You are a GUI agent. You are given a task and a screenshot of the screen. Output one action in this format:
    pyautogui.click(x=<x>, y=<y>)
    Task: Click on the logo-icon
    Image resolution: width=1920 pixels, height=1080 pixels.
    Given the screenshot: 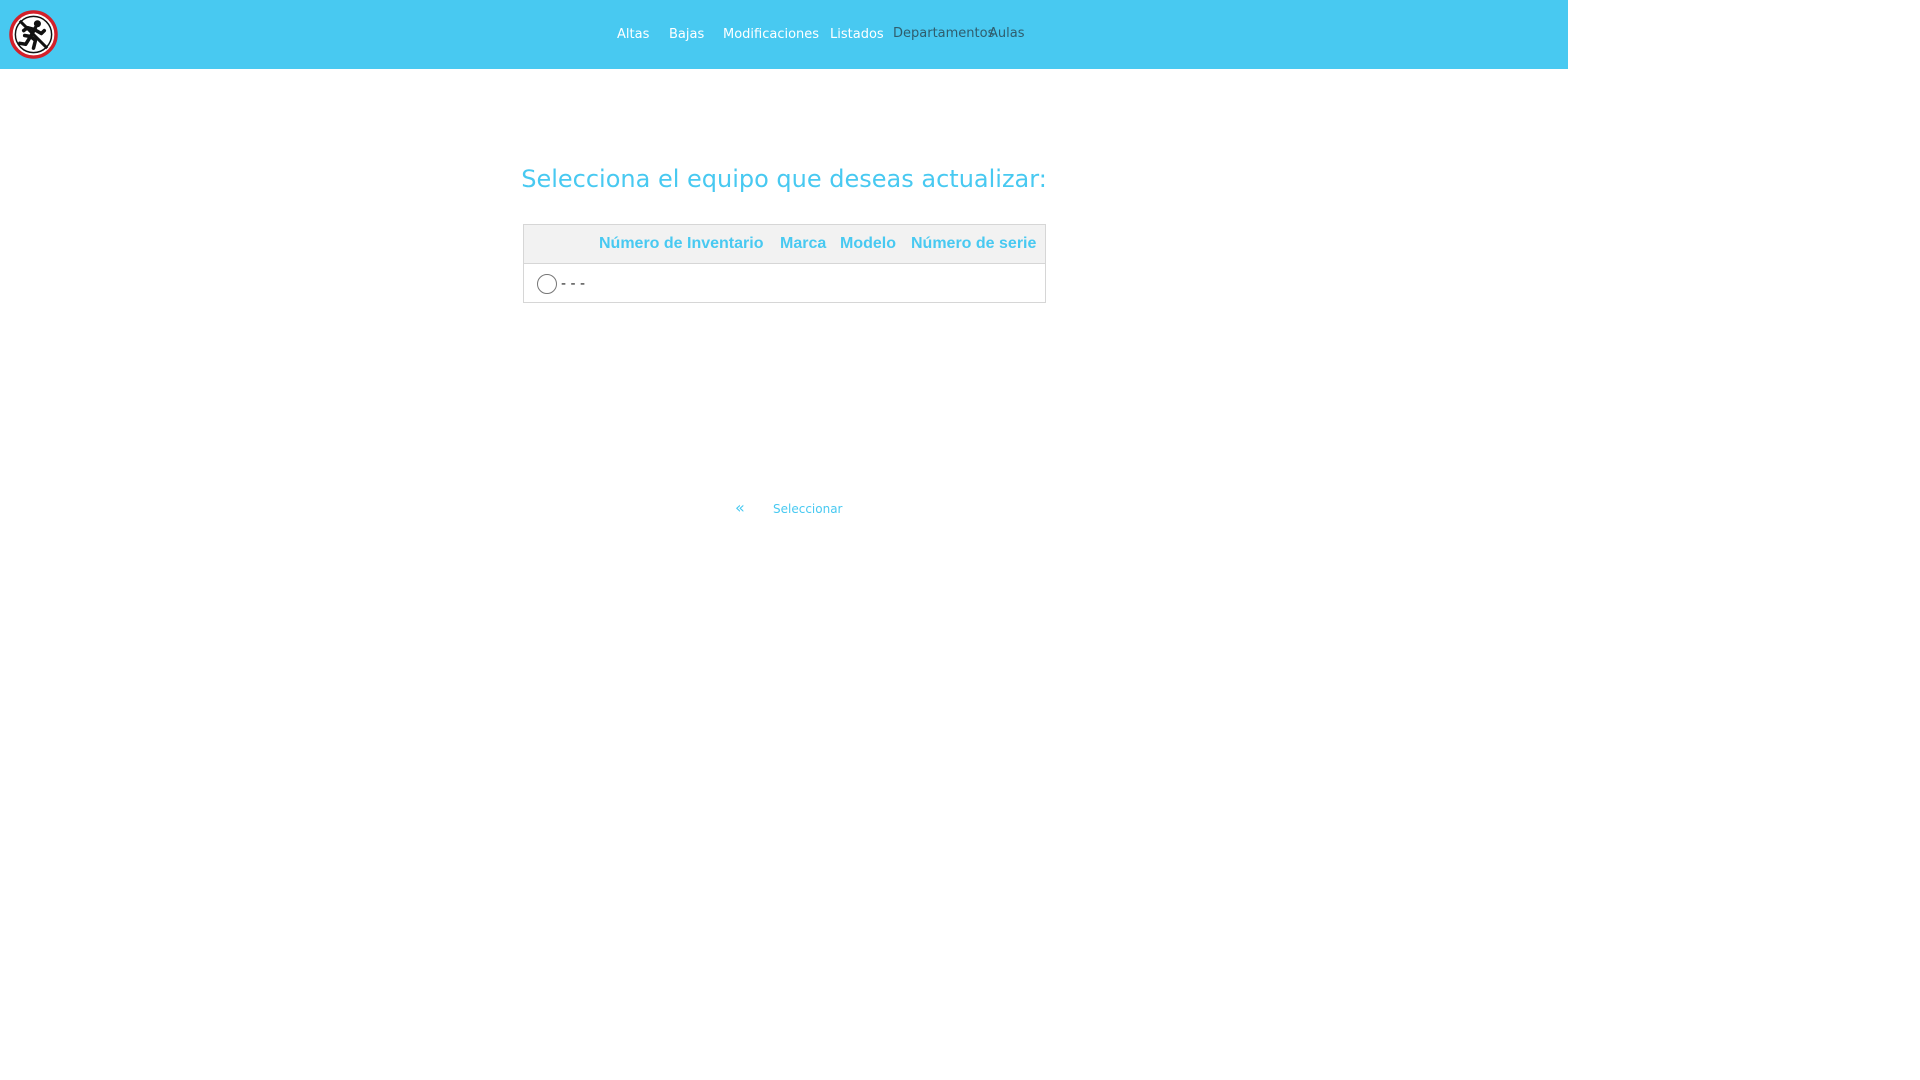 What is the action you would take?
    pyautogui.click(x=33, y=34)
    